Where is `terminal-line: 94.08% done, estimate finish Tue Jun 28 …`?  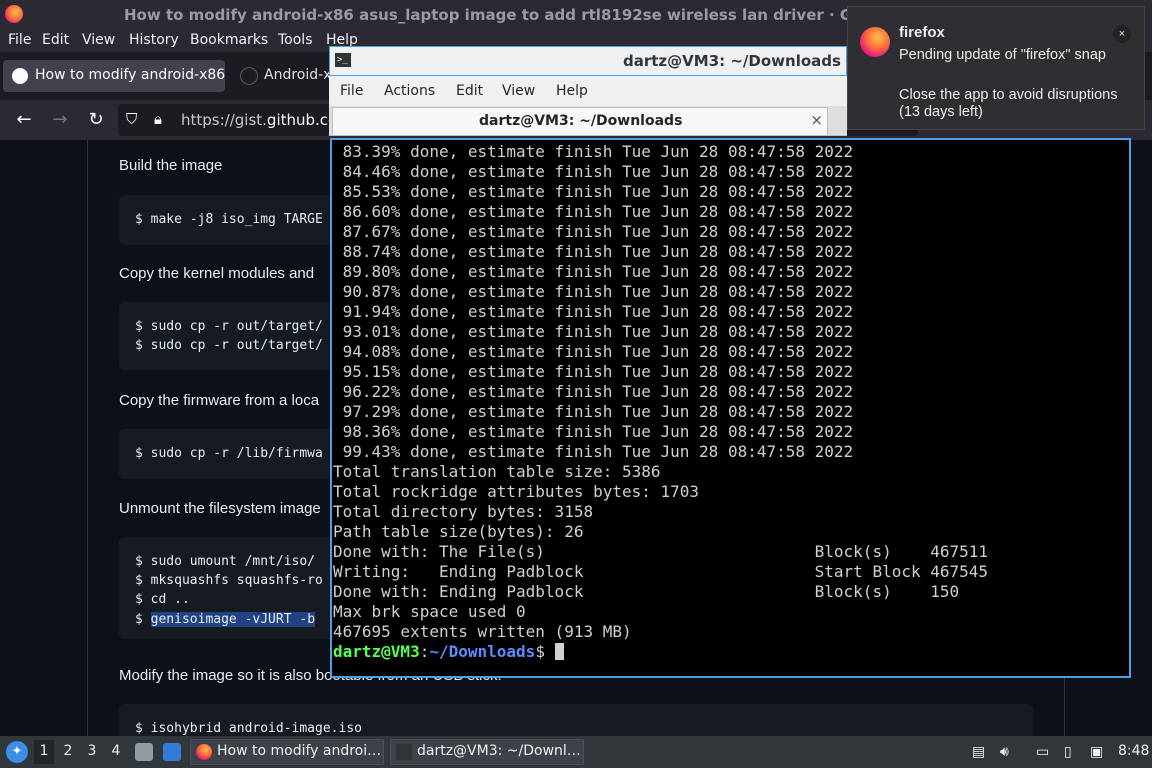 terminal-line: 94.08% done, estimate finish Tue Jun 28 … is located at coordinates (593, 351).